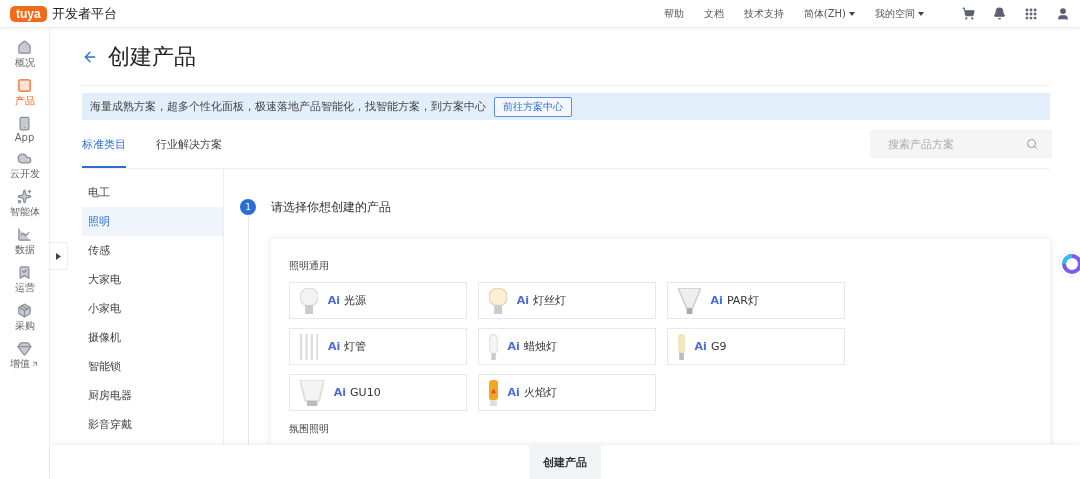 Image resolution: width=1080 pixels, height=479 pixels. Describe the element at coordinates (152, 366) in the screenshot. I see `category-item: 智能锁` at that location.